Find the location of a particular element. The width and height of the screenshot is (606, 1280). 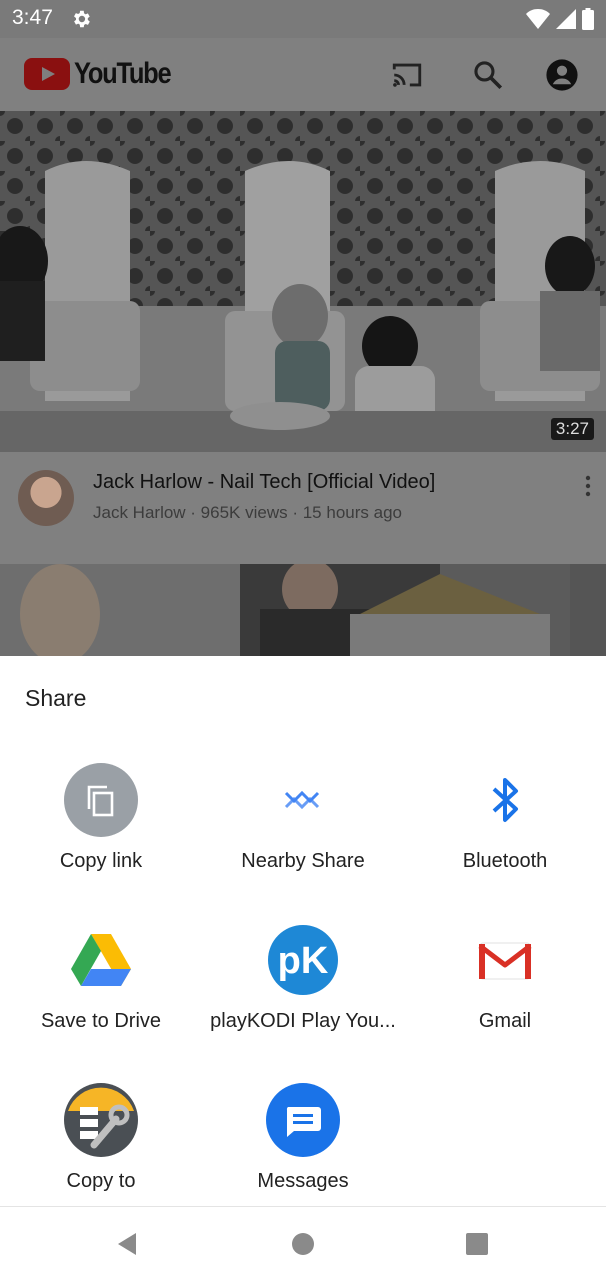

back-icon is located at coordinates (127, 1244).